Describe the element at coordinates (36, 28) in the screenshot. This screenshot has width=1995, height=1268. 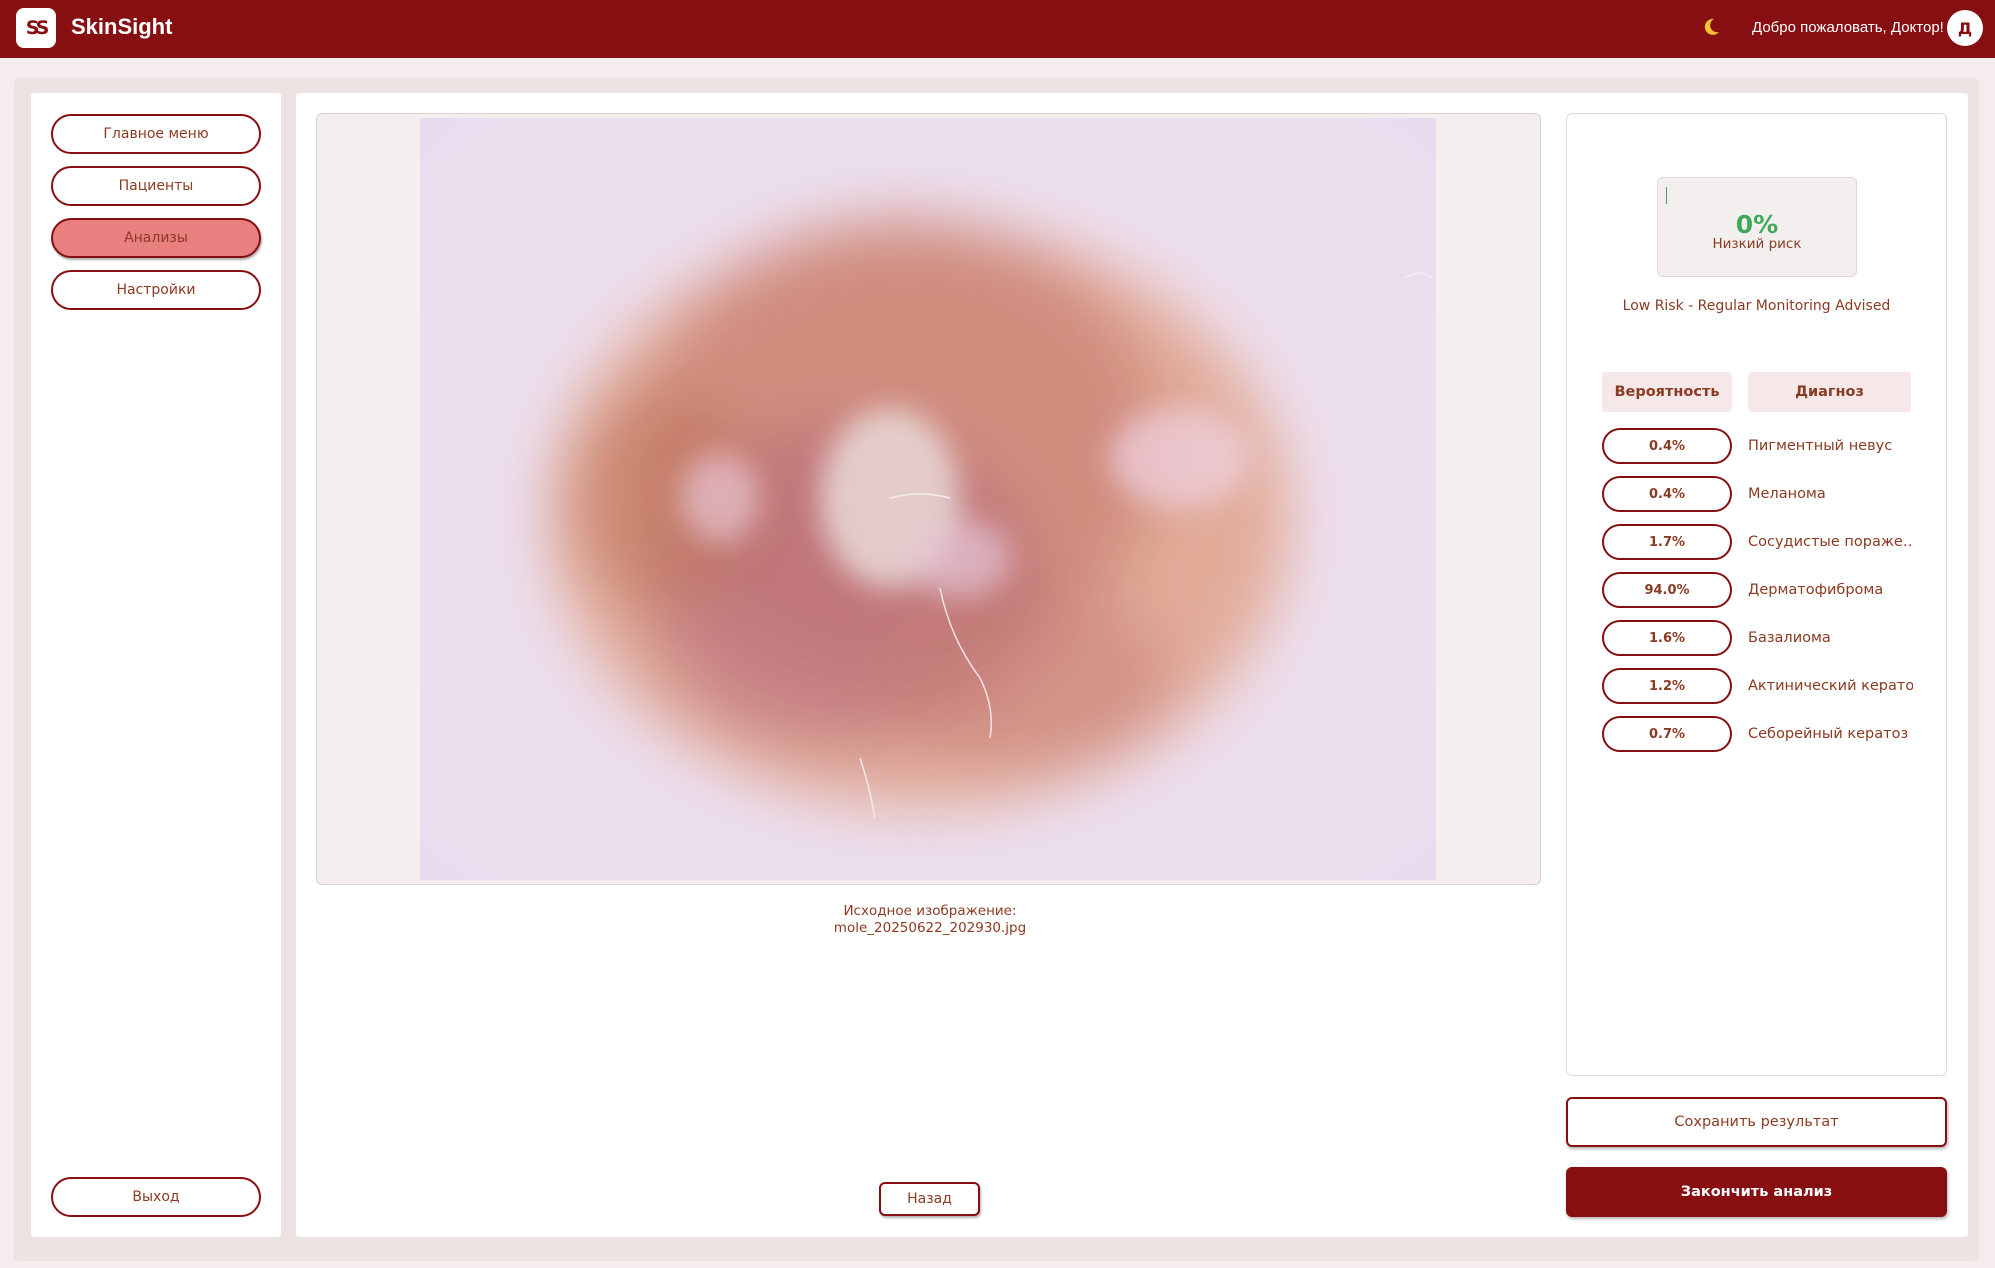
I see `app-logo: SS` at that location.